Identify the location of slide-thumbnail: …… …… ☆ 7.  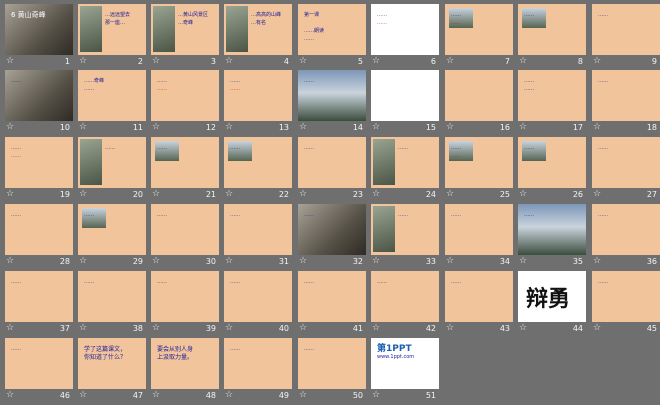
(479, 37).